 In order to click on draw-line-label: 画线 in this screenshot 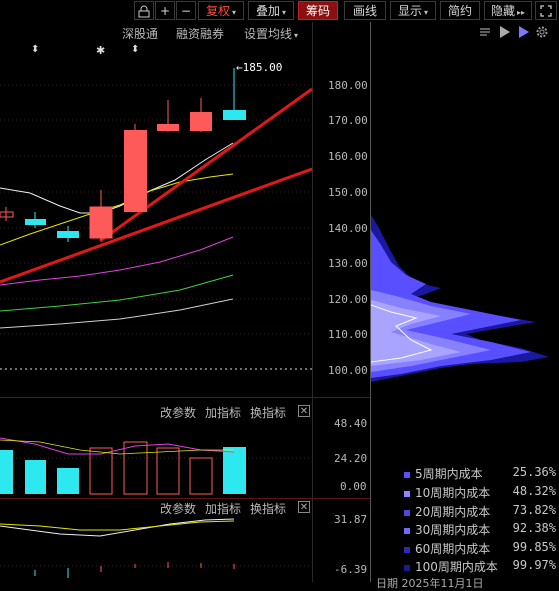, I will do `click(364, 11)`.